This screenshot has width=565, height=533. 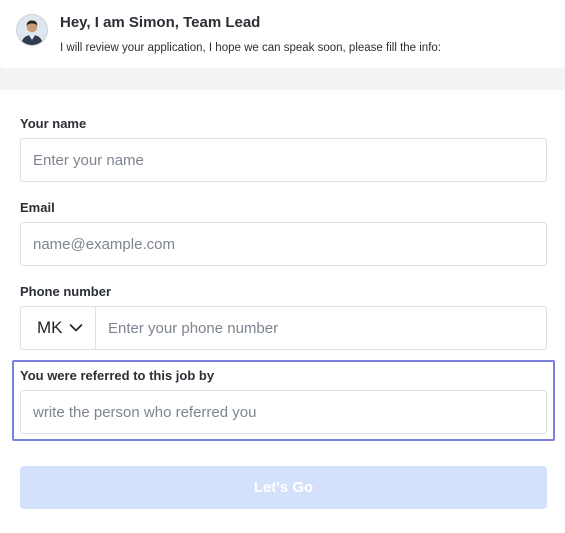 I want to click on phone-label: Phone number, so click(x=66, y=291).